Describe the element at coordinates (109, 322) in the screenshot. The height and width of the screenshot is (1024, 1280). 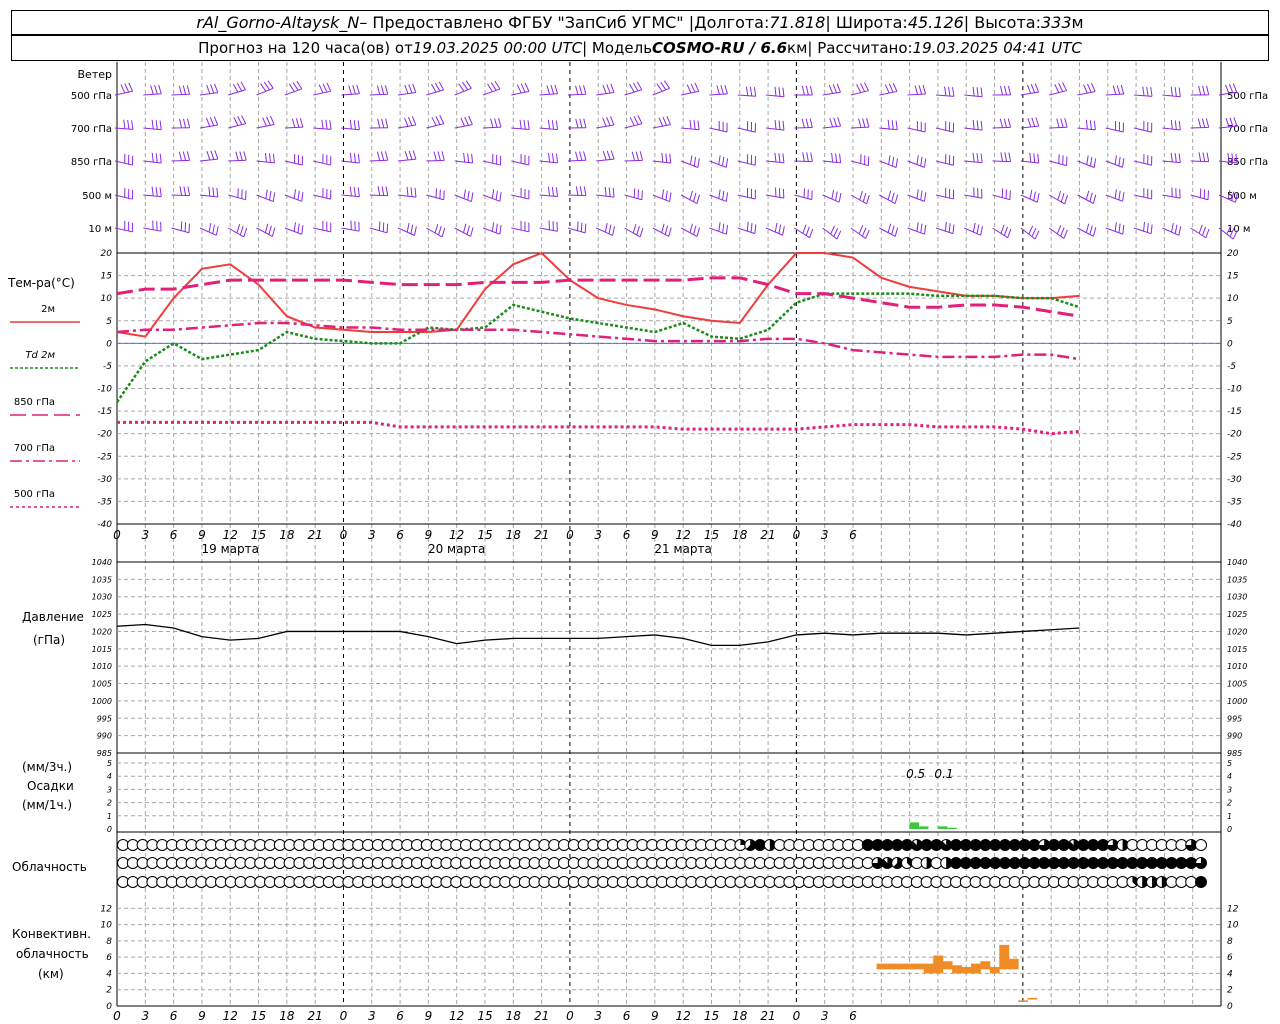
I see `temp-tick-label: 5` at that location.